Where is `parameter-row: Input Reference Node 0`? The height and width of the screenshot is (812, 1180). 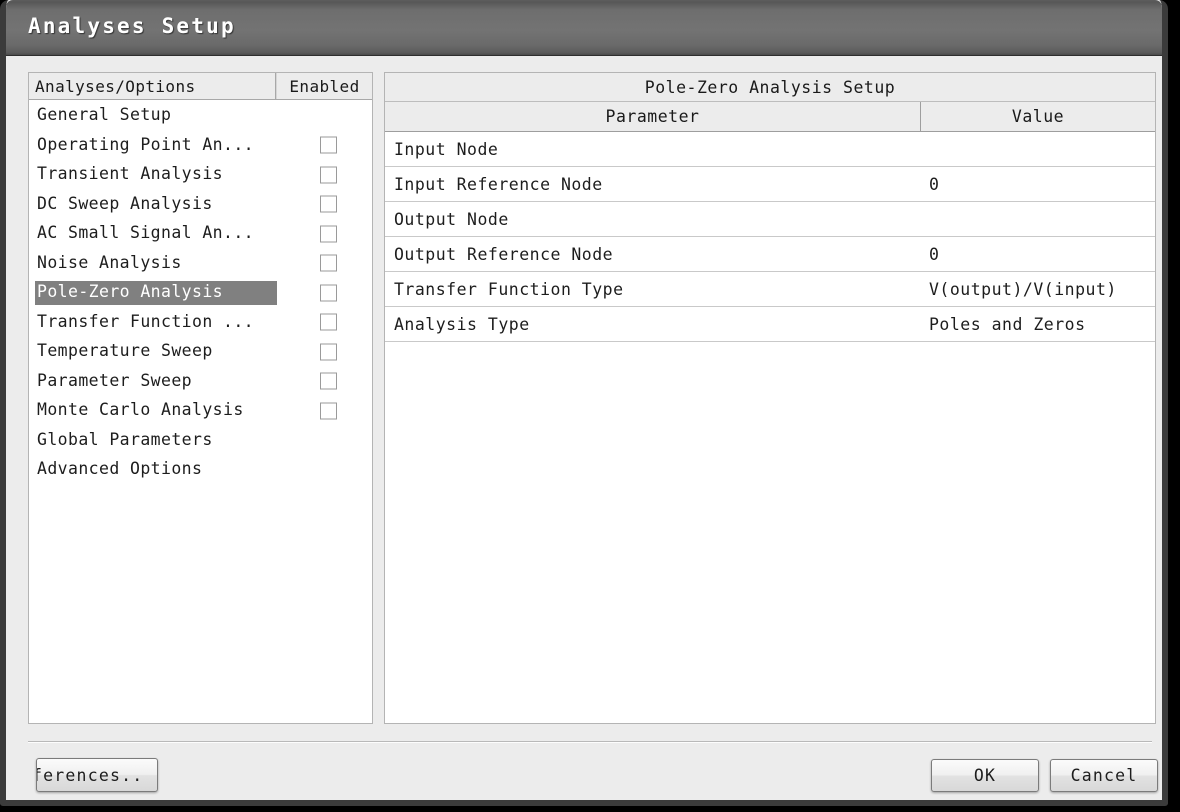 parameter-row: Input Reference Node 0 is located at coordinates (770, 184).